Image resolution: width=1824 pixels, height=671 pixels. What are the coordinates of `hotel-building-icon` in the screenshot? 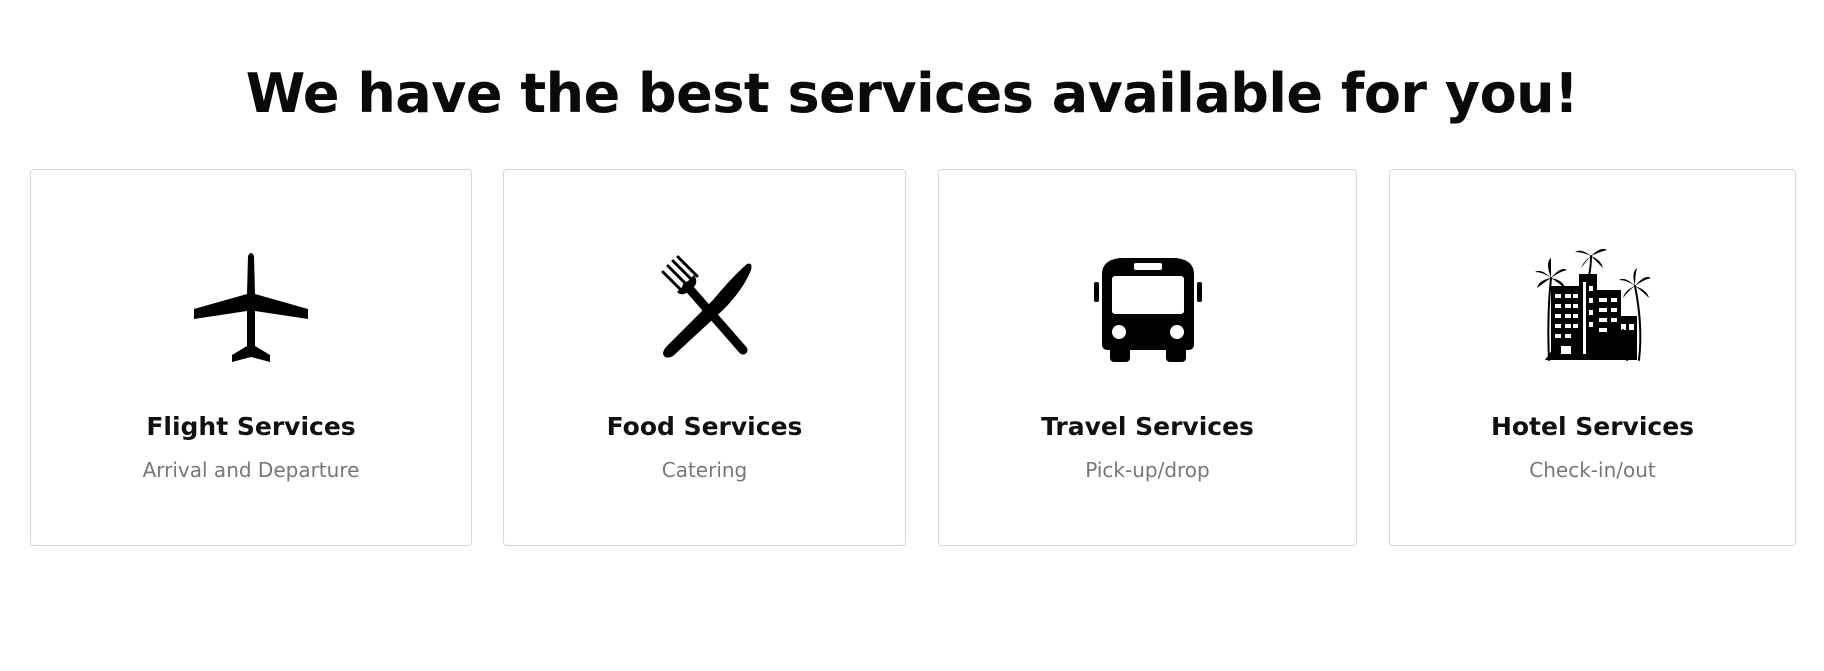 It's located at (1593, 308).